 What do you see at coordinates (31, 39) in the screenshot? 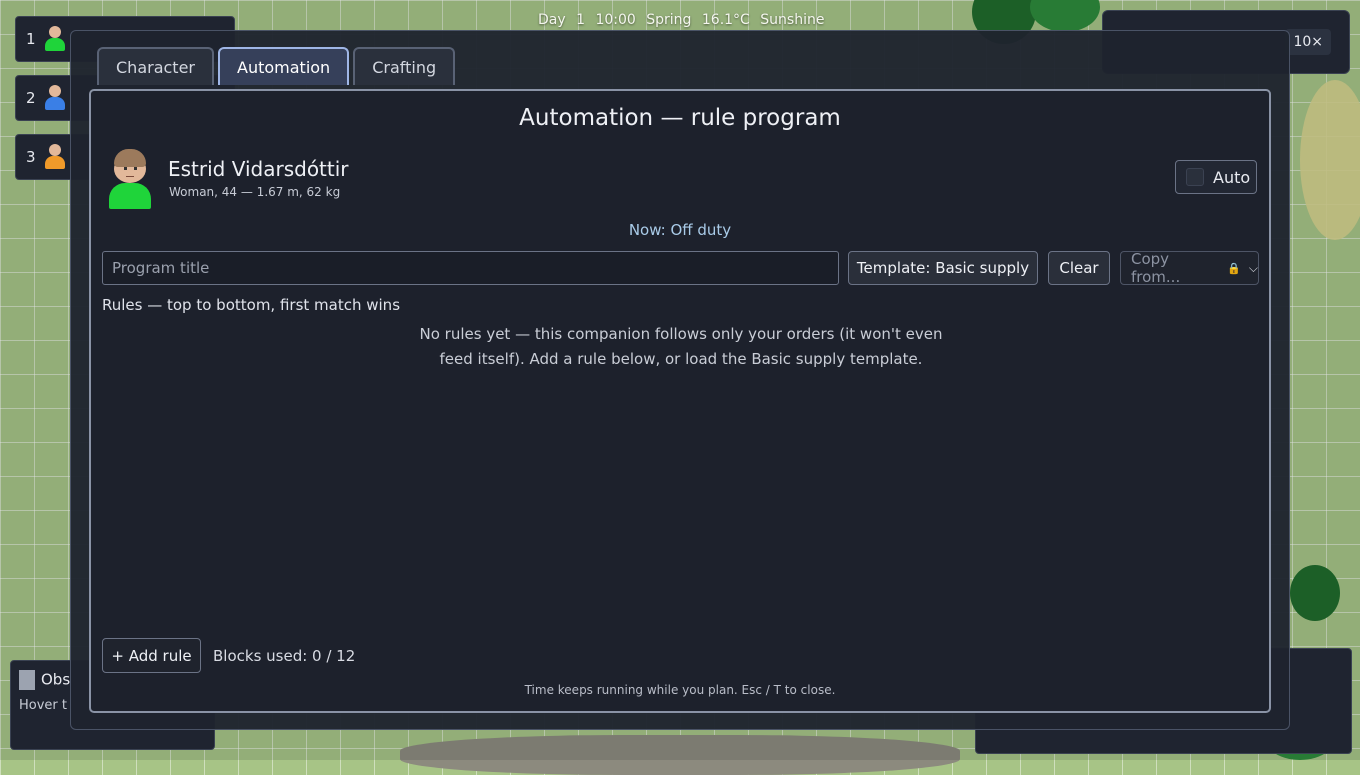
I see `roster-slot-number: 1` at bounding box center [31, 39].